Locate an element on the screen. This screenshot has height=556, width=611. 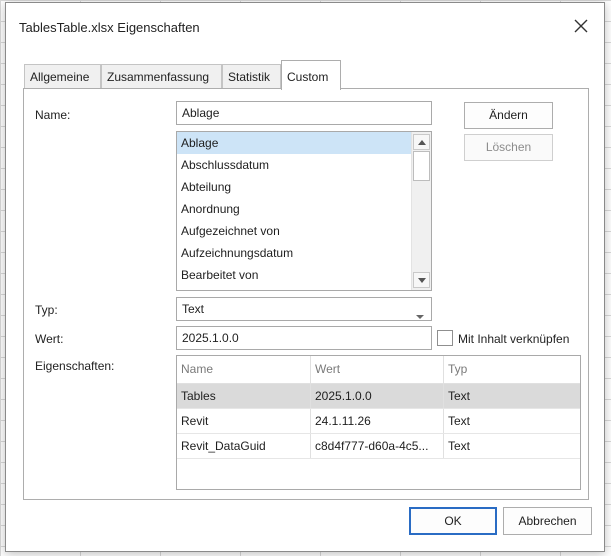
table-row: Revit_DataGuid c8d4f777-d60a-4c5... Text is located at coordinates (378, 446).